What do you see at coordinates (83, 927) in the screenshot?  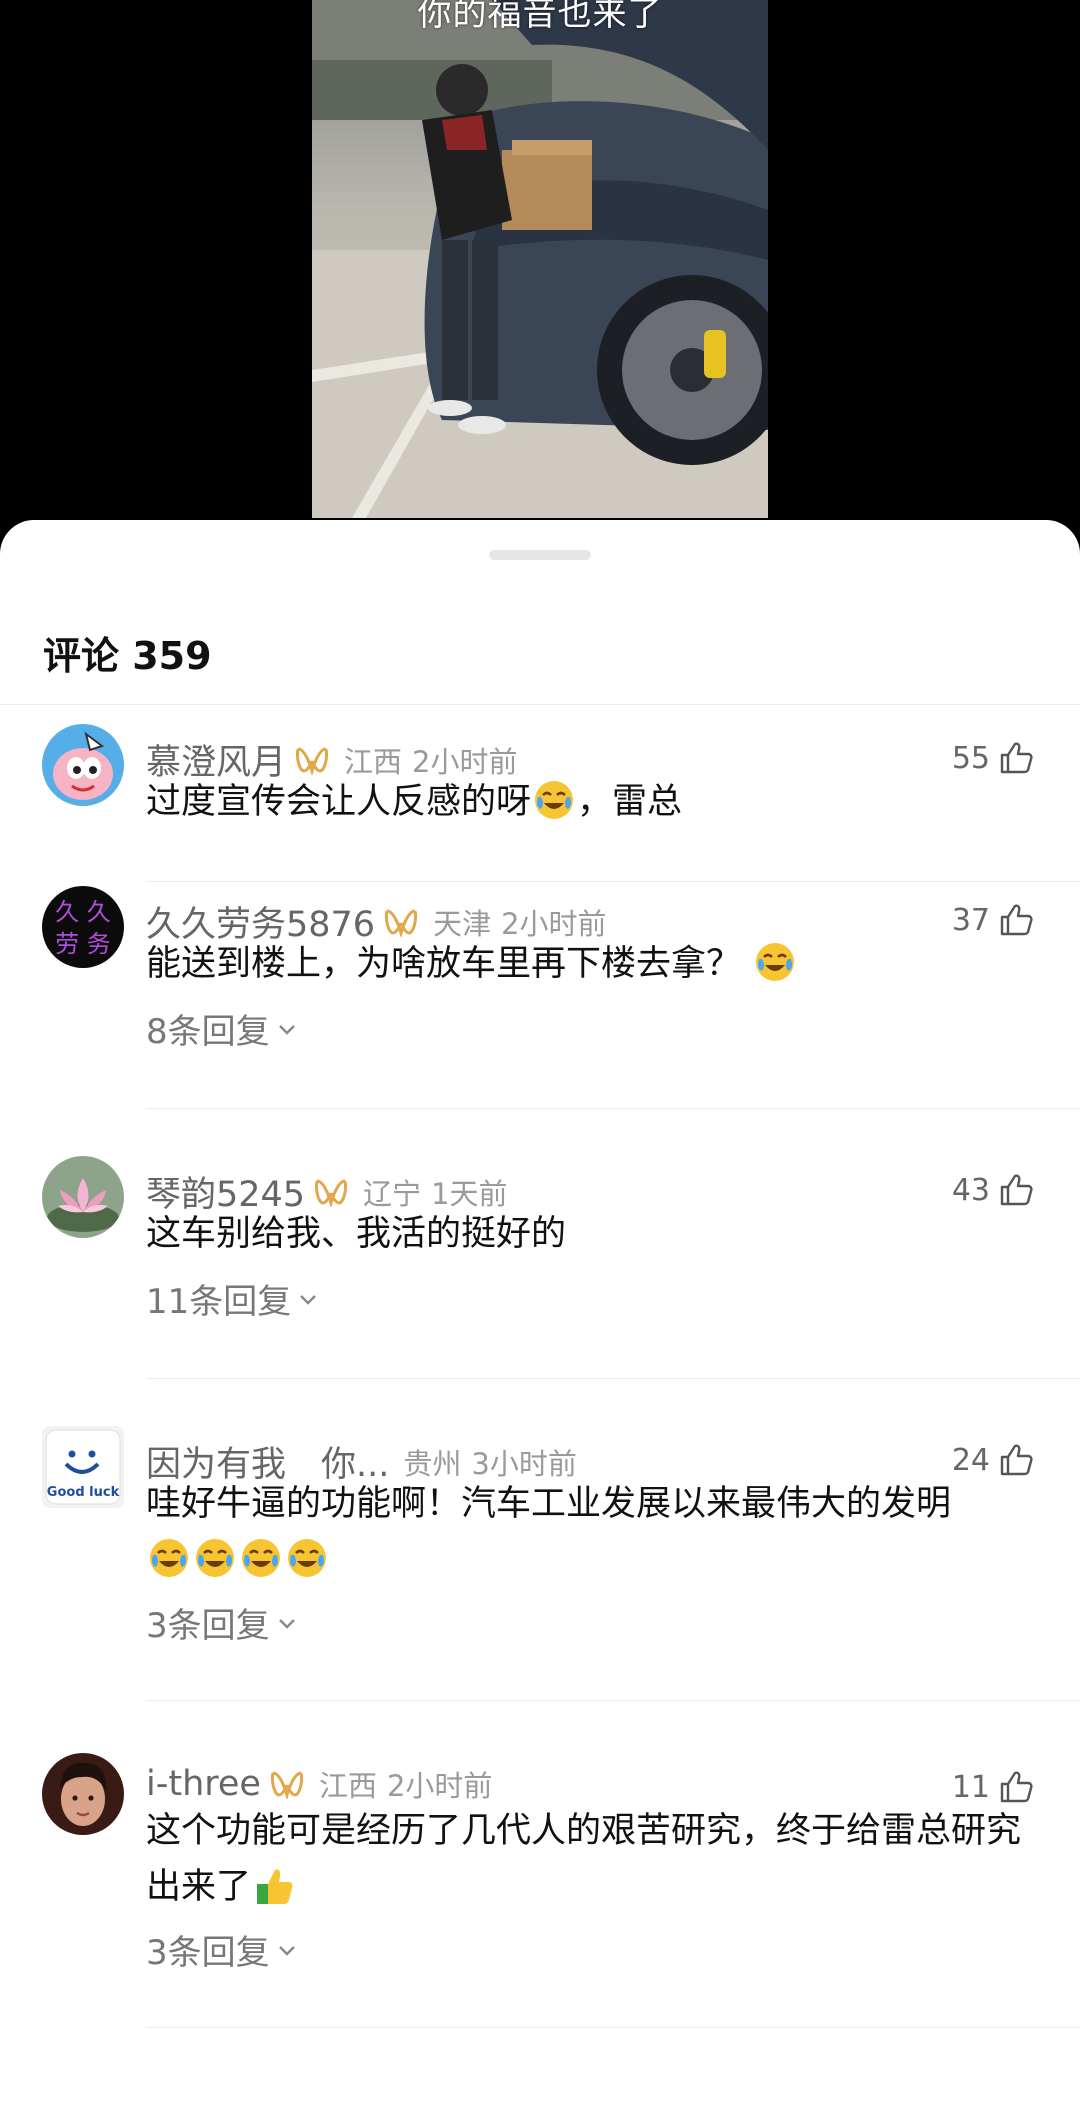 I see `avatar: 久 久 劳 务` at bounding box center [83, 927].